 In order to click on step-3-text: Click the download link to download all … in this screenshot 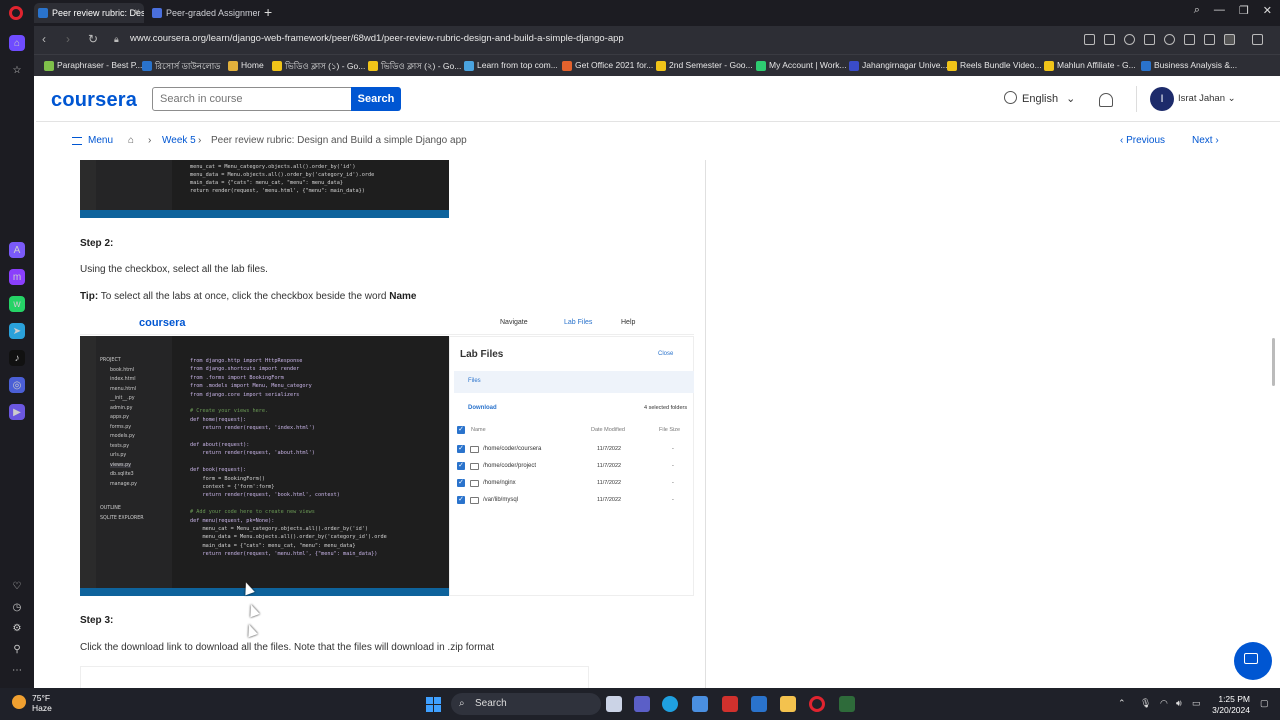, I will do `click(287, 647)`.